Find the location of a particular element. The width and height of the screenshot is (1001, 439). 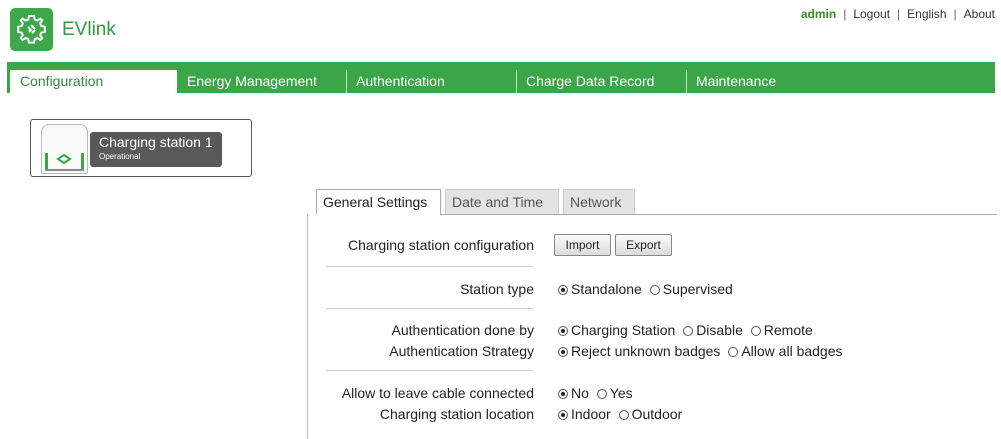

auth-strategy-options: Reject unknown badges Allow all badges is located at coordinates (698, 351).